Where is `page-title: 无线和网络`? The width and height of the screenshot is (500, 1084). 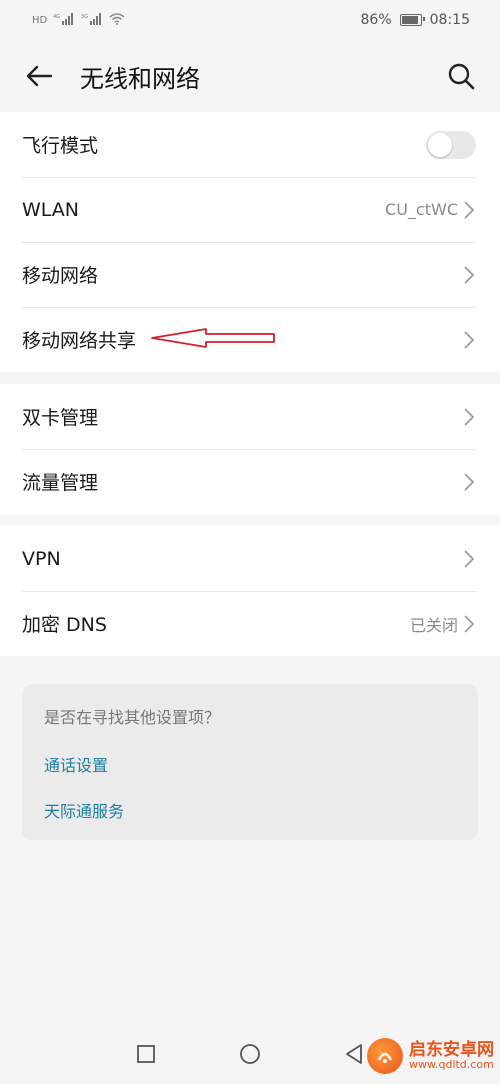
page-title: 无线和网络 is located at coordinates (140, 78).